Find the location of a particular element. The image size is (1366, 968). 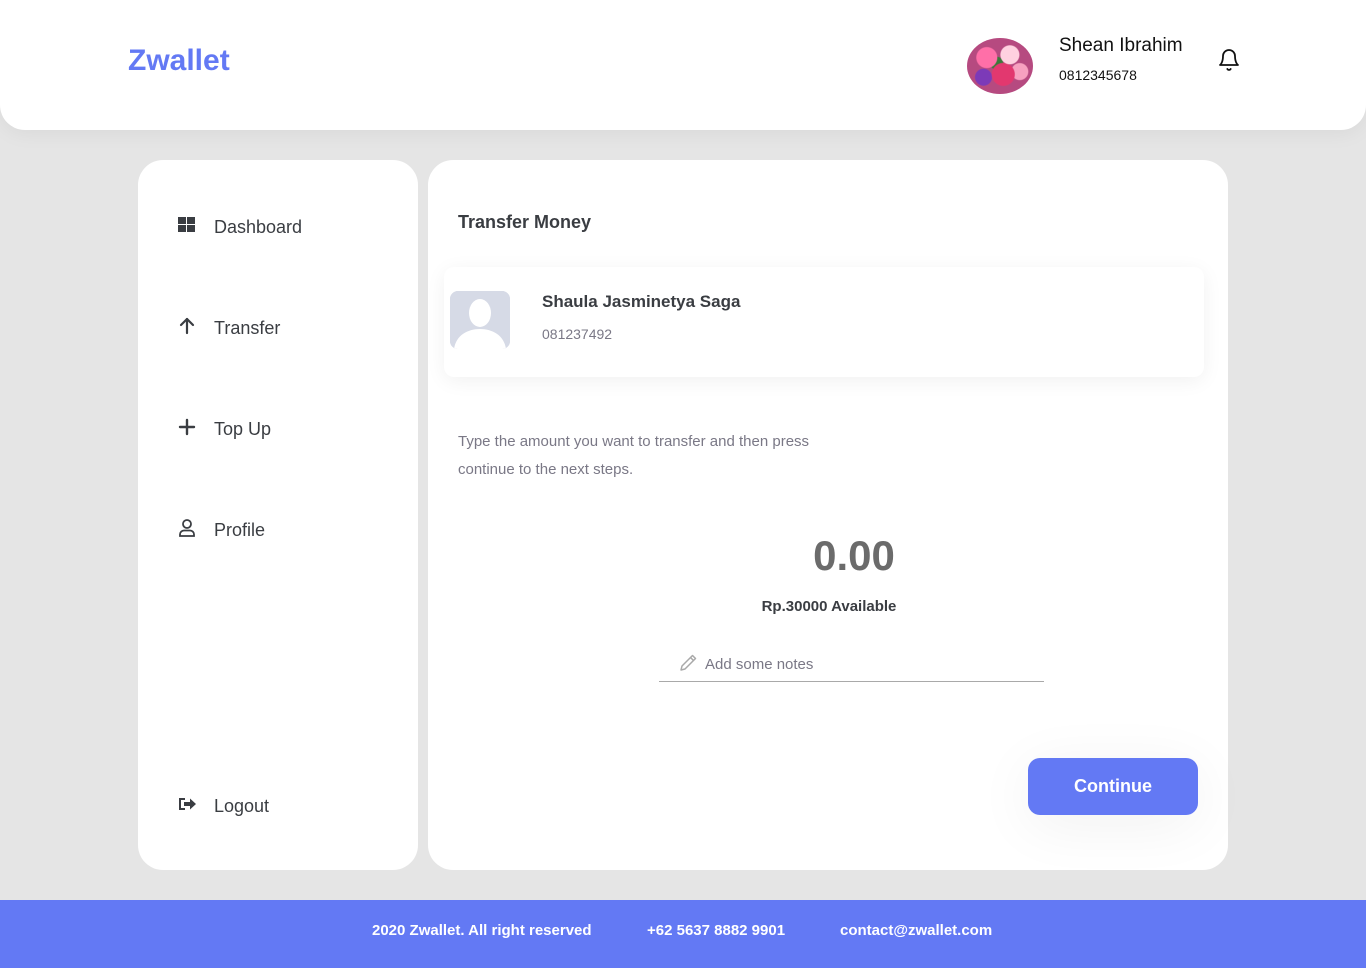

top-header: Zwallet Shean Ibrahim 0812345678 is located at coordinates (683, 65).